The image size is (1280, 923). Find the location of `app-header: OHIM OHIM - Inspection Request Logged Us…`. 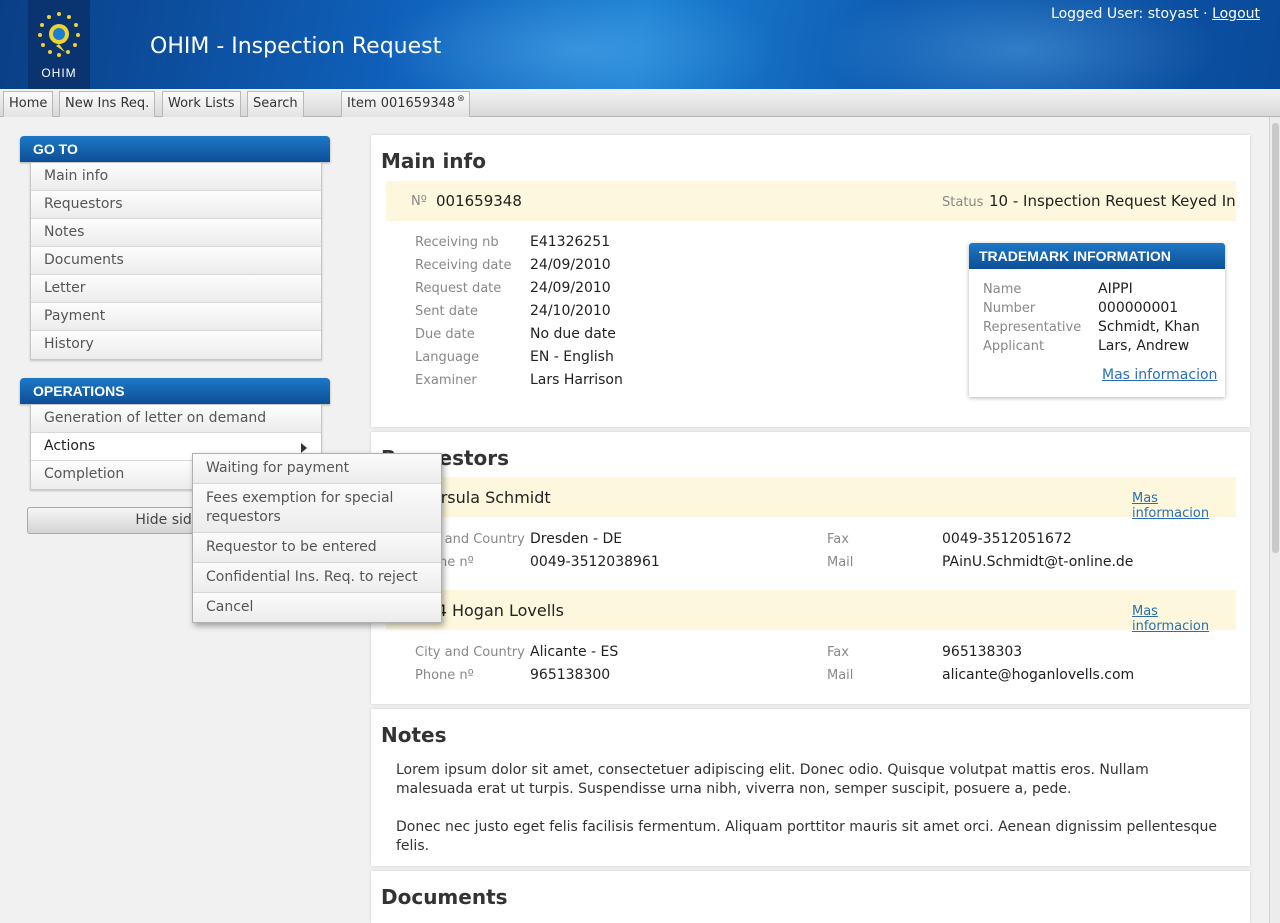

app-header: OHIM OHIM - Inspection Request Logged Us… is located at coordinates (640, 44).